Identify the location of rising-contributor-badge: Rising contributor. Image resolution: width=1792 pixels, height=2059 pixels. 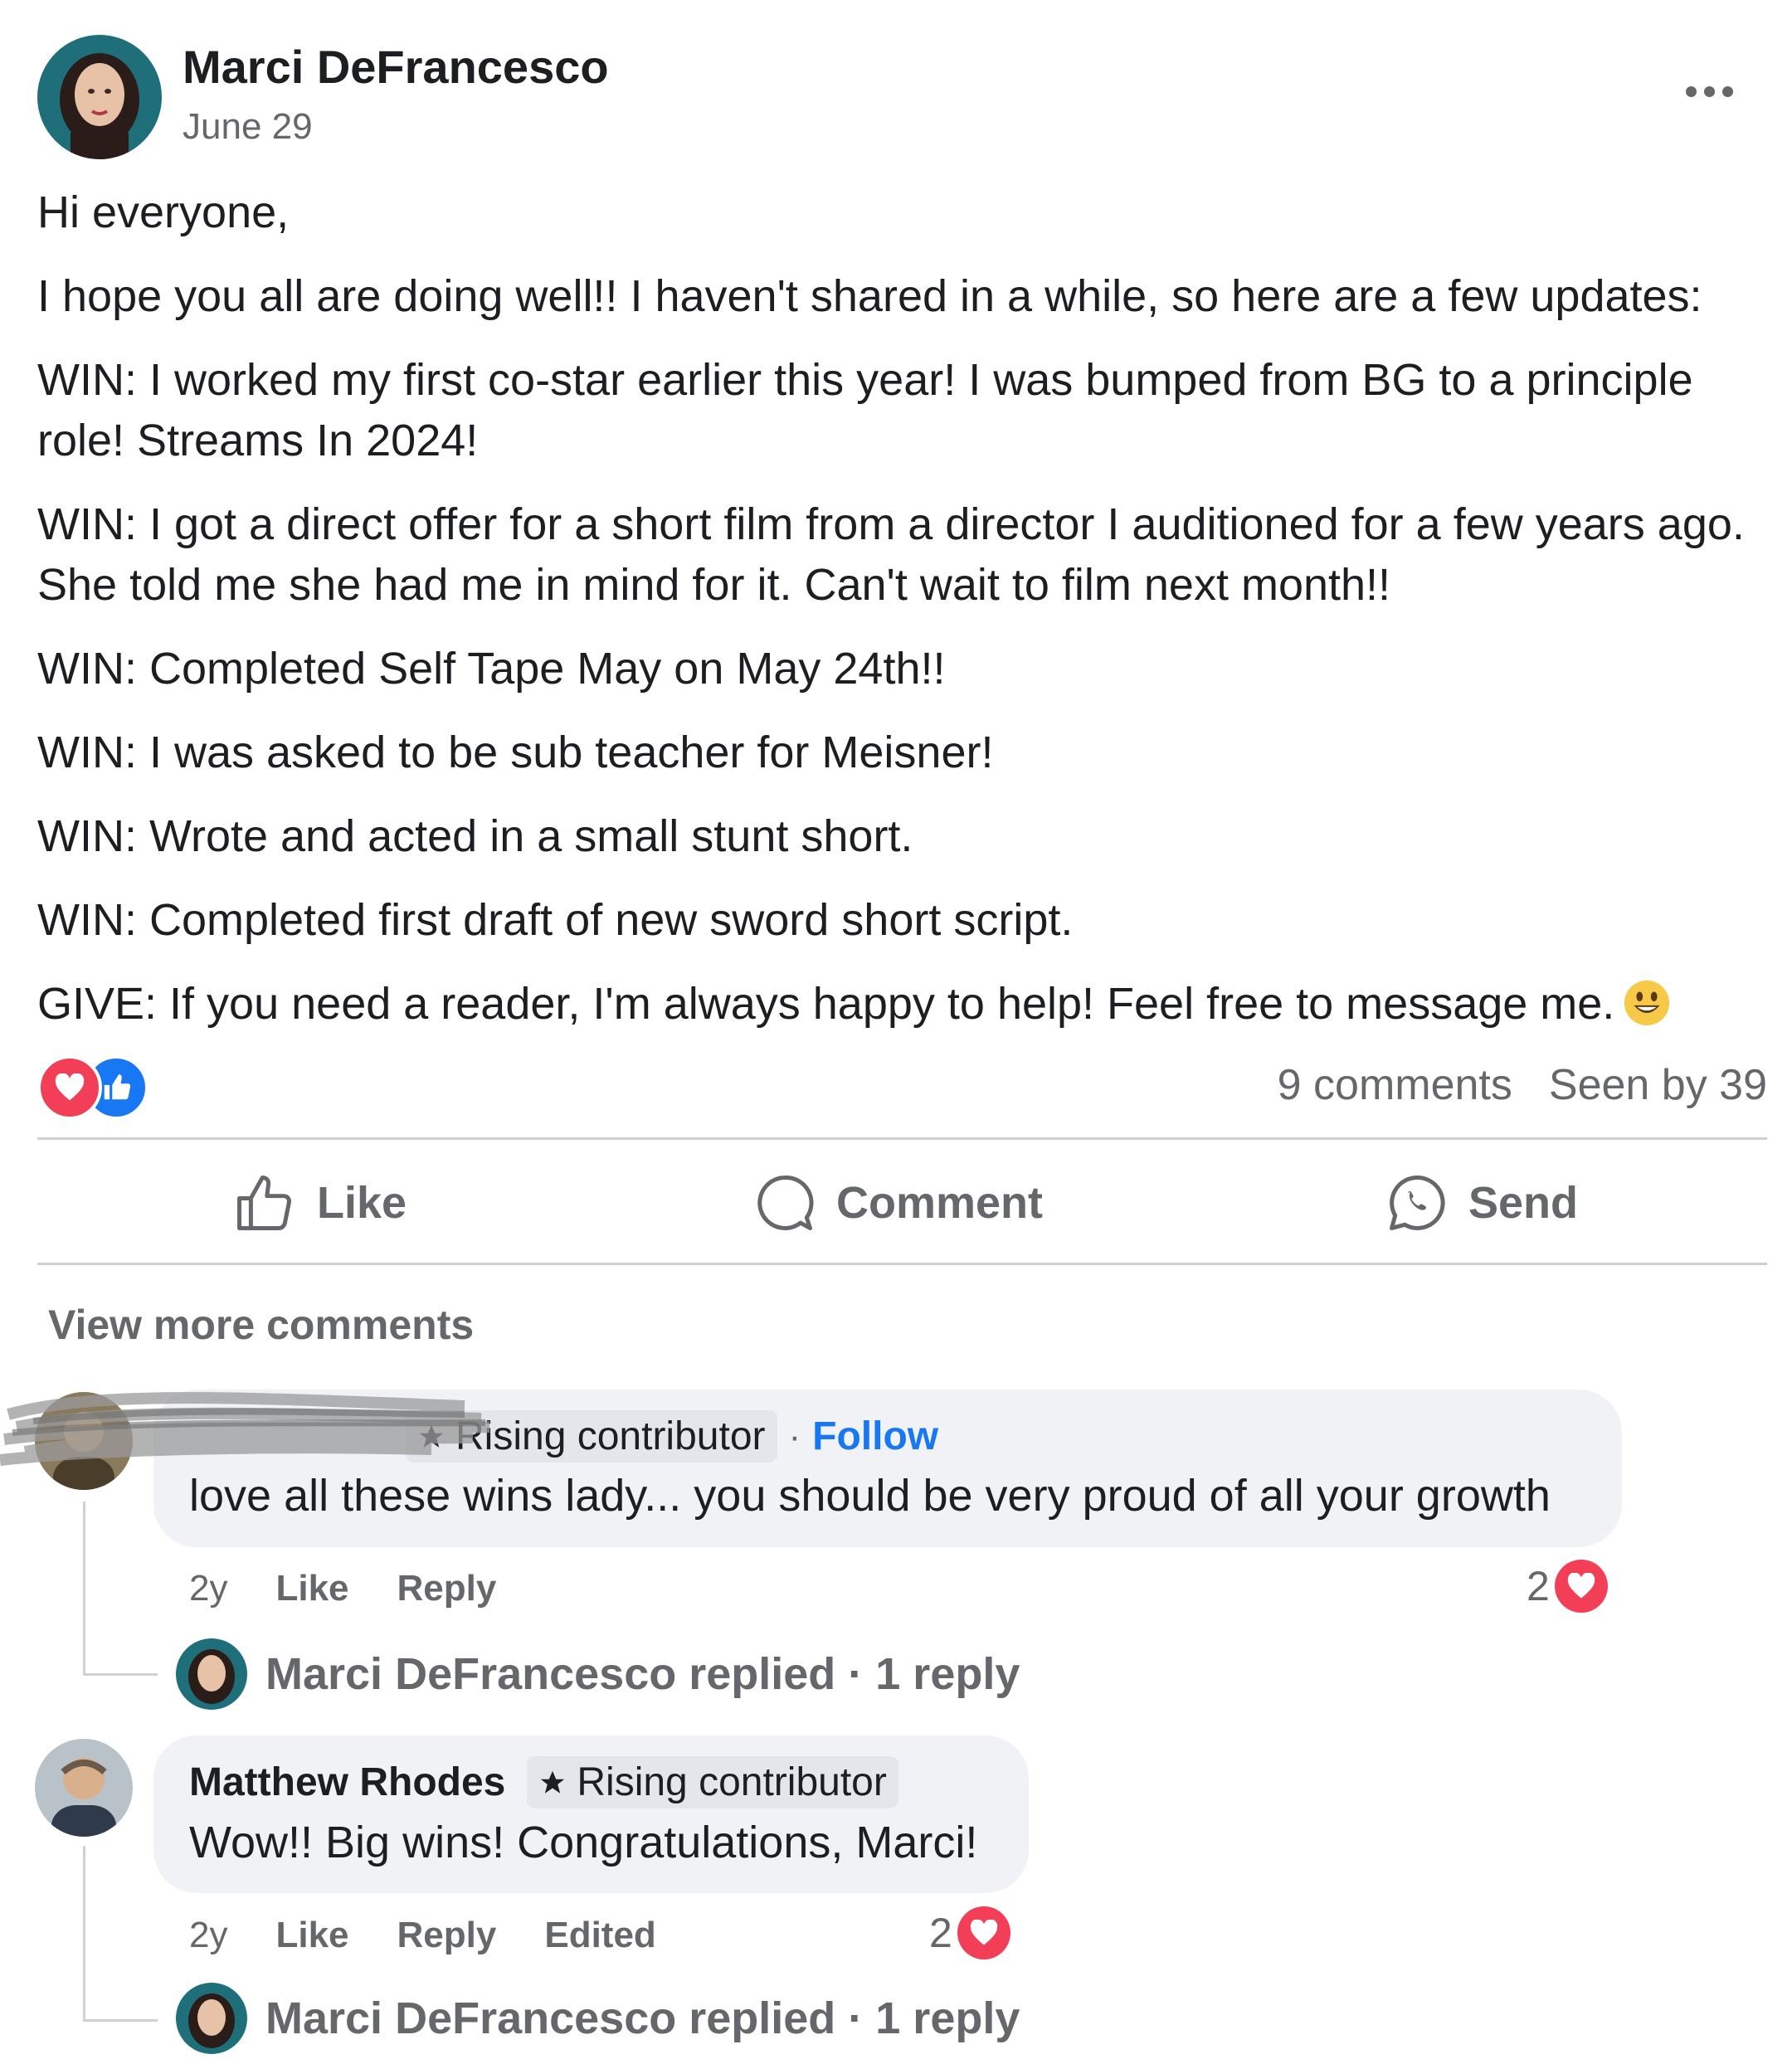
(712, 1782).